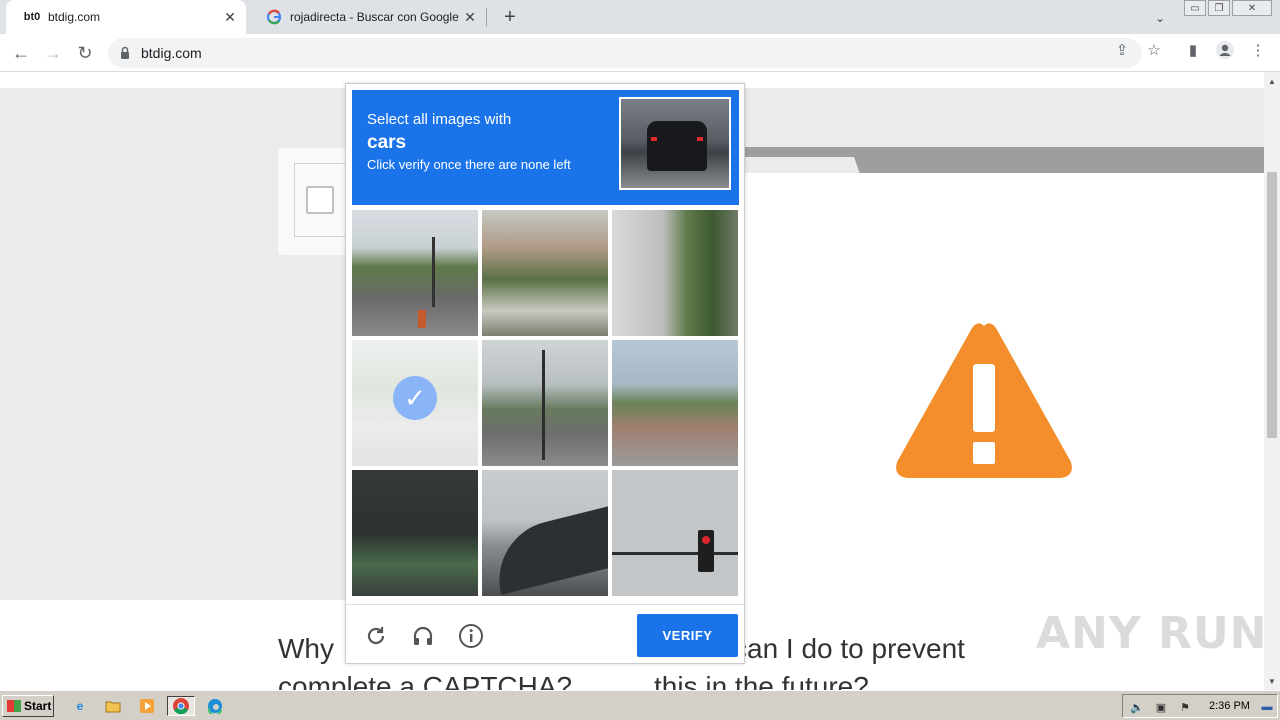 This screenshot has width=1280, height=720. I want to click on faq-right-line2: this in the future?, so click(761, 680).